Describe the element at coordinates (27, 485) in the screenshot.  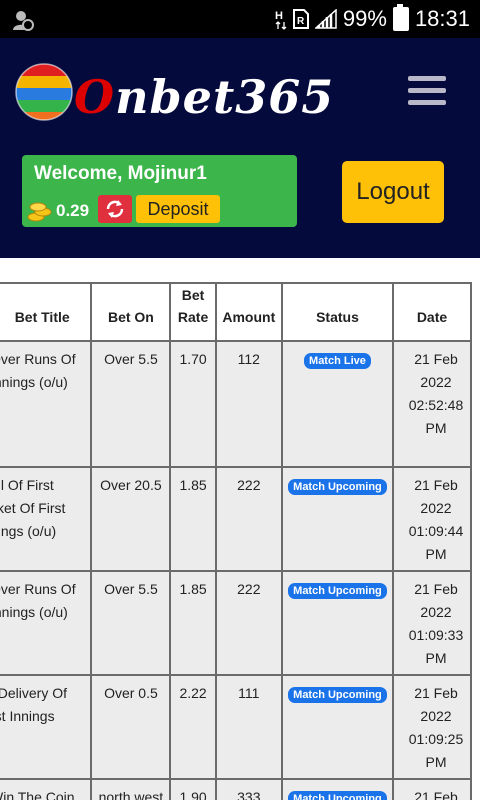
I see `bet-title-line: all Of First` at that location.